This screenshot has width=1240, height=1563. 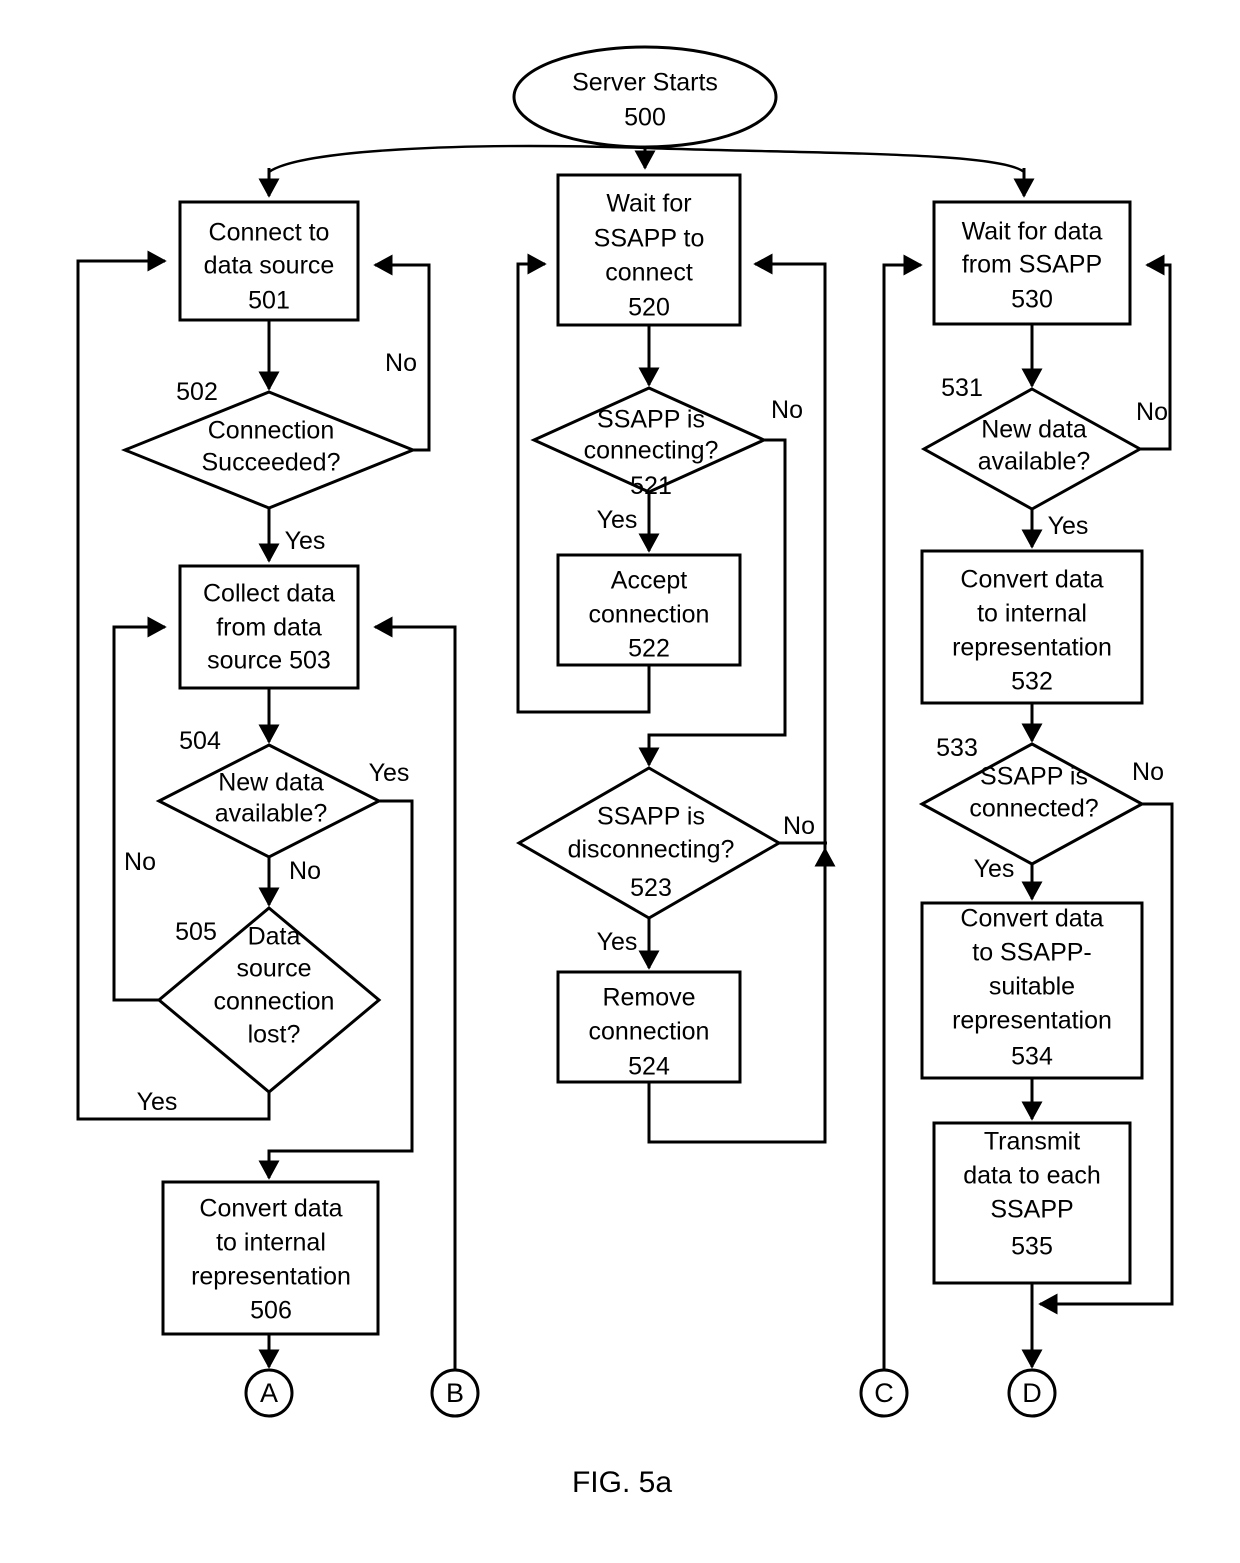 What do you see at coordinates (269, 301) in the screenshot?
I see `node-501-ref: 501` at bounding box center [269, 301].